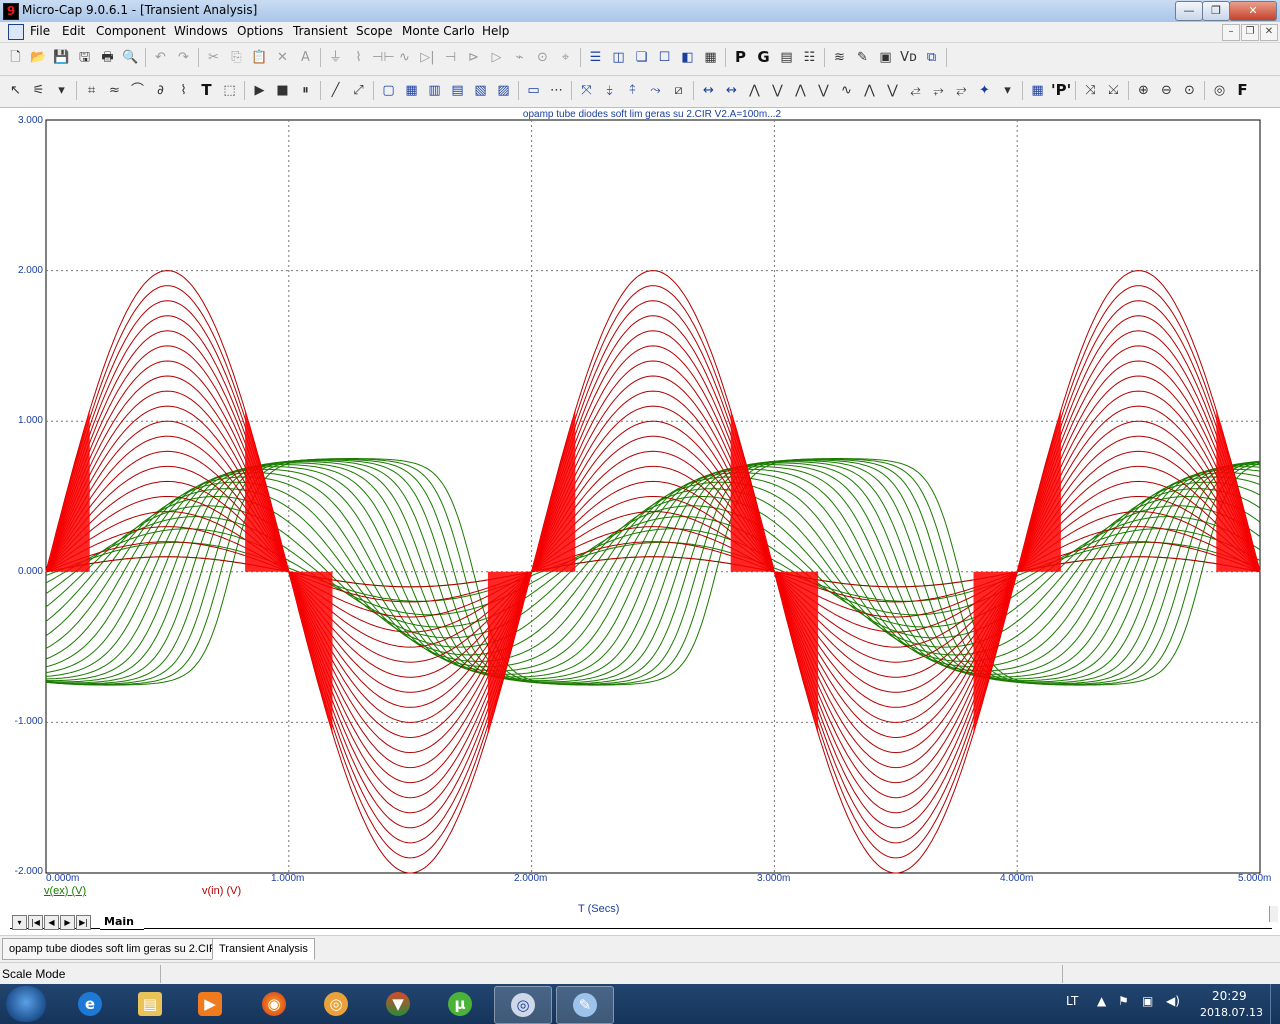 The height and width of the screenshot is (1024, 1280). I want to click on pattern-2-icon: ▤, so click(457, 90).